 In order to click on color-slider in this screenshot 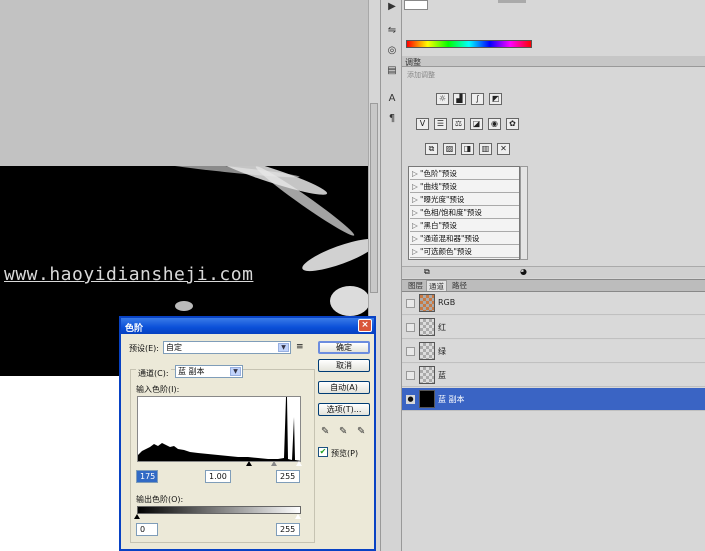, I will do `click(512, 1)`.